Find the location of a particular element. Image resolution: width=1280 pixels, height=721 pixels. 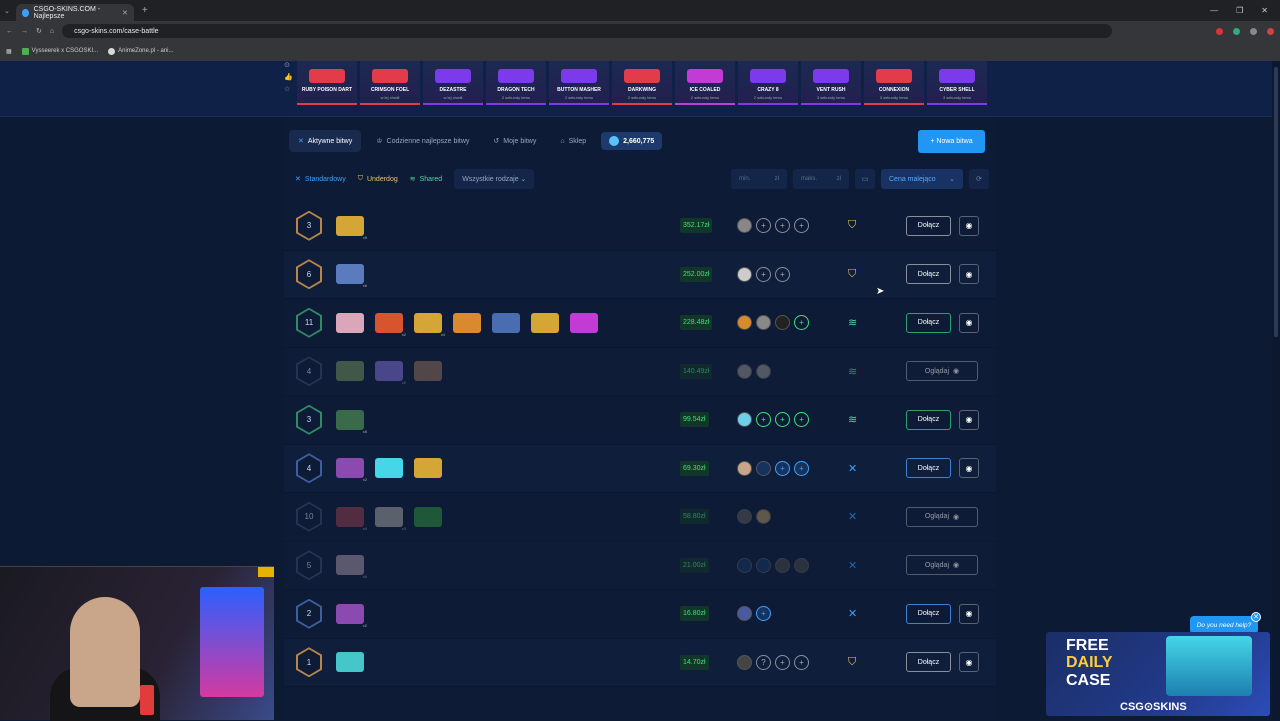

new-battle-button: + Nowa bitwa is located at coordinates (951, 141).